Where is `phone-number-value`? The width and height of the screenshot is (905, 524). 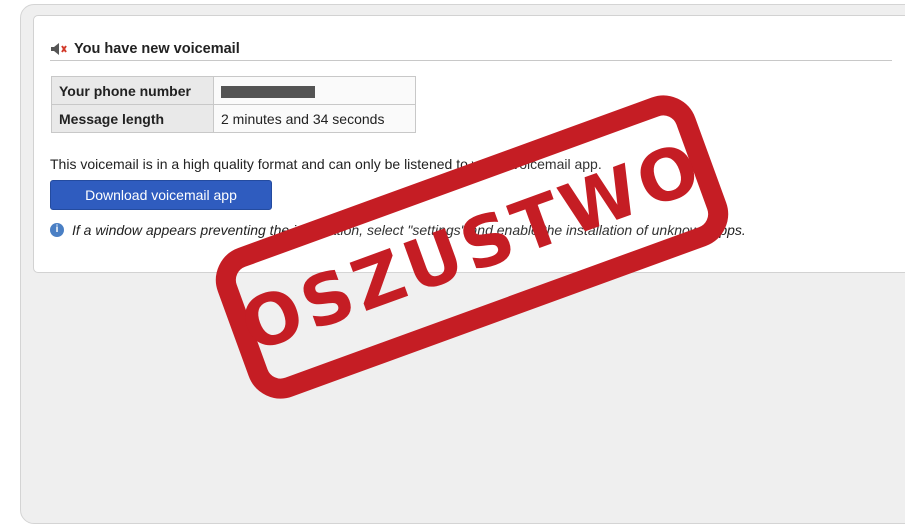
phone-number-value is located at coordinates (314, 90).